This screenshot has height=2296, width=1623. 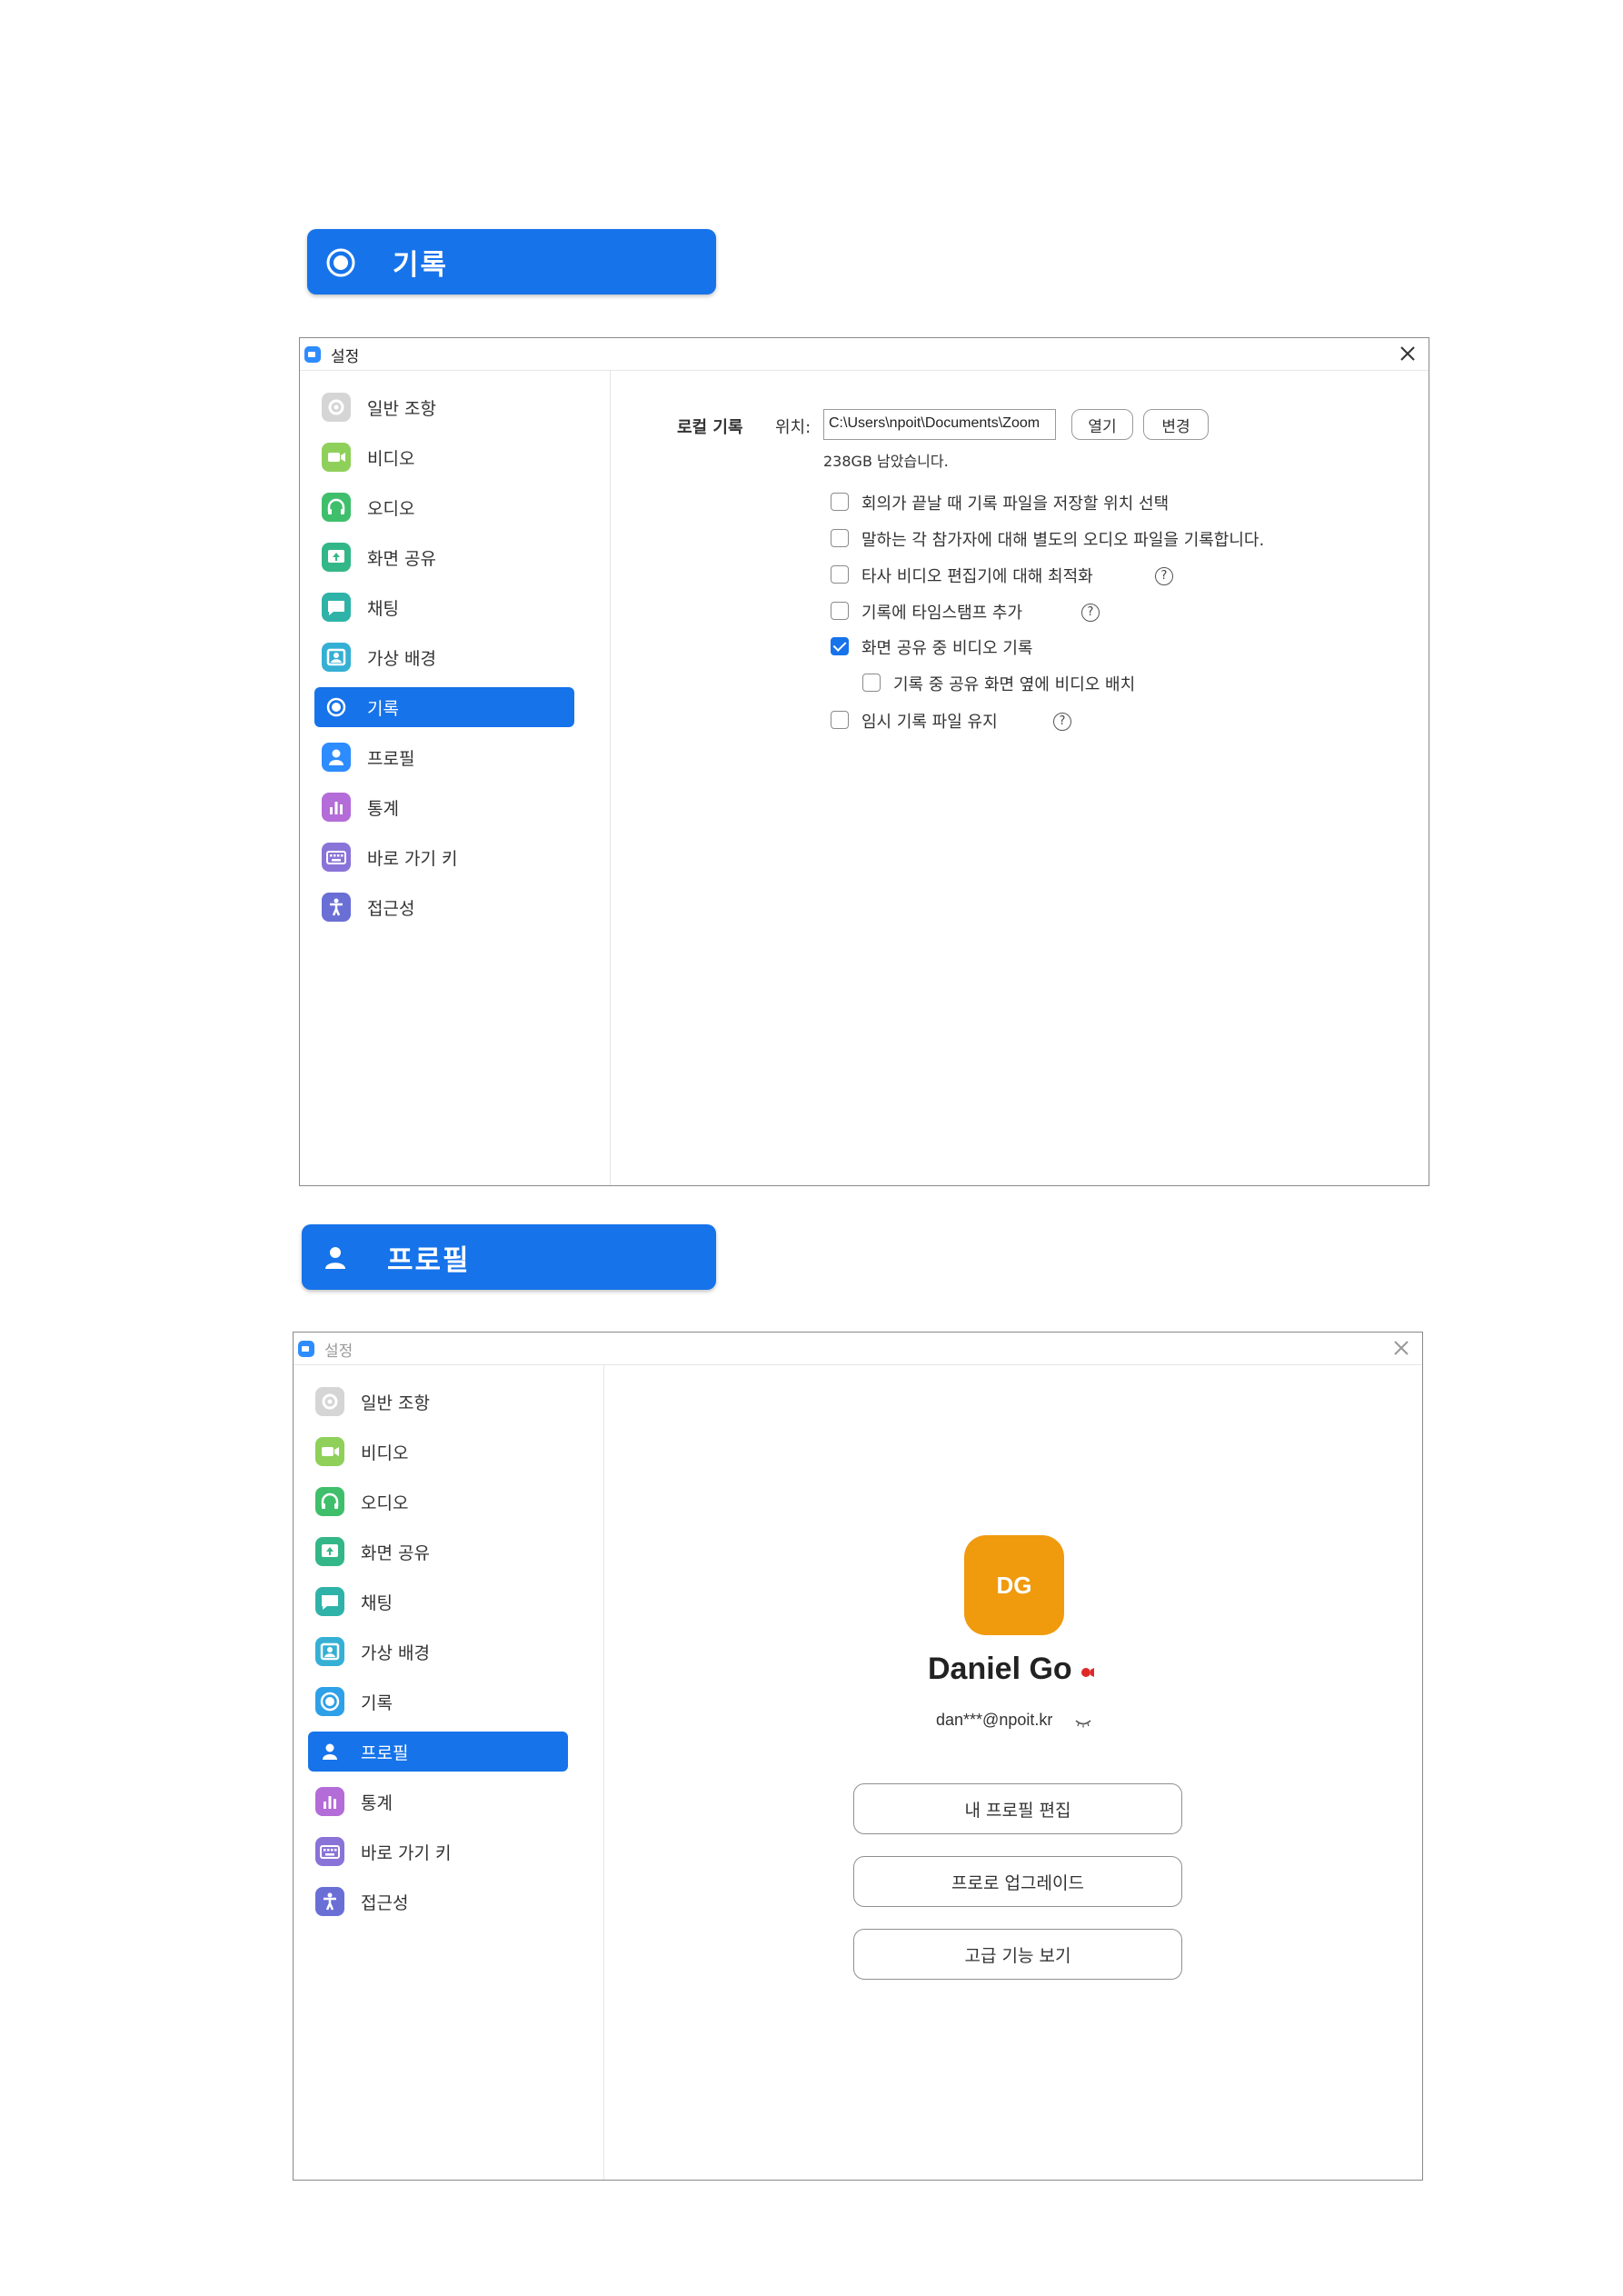 I want to click on option-label: 임시 기록 파일 유지, so click(x=929, y=722).